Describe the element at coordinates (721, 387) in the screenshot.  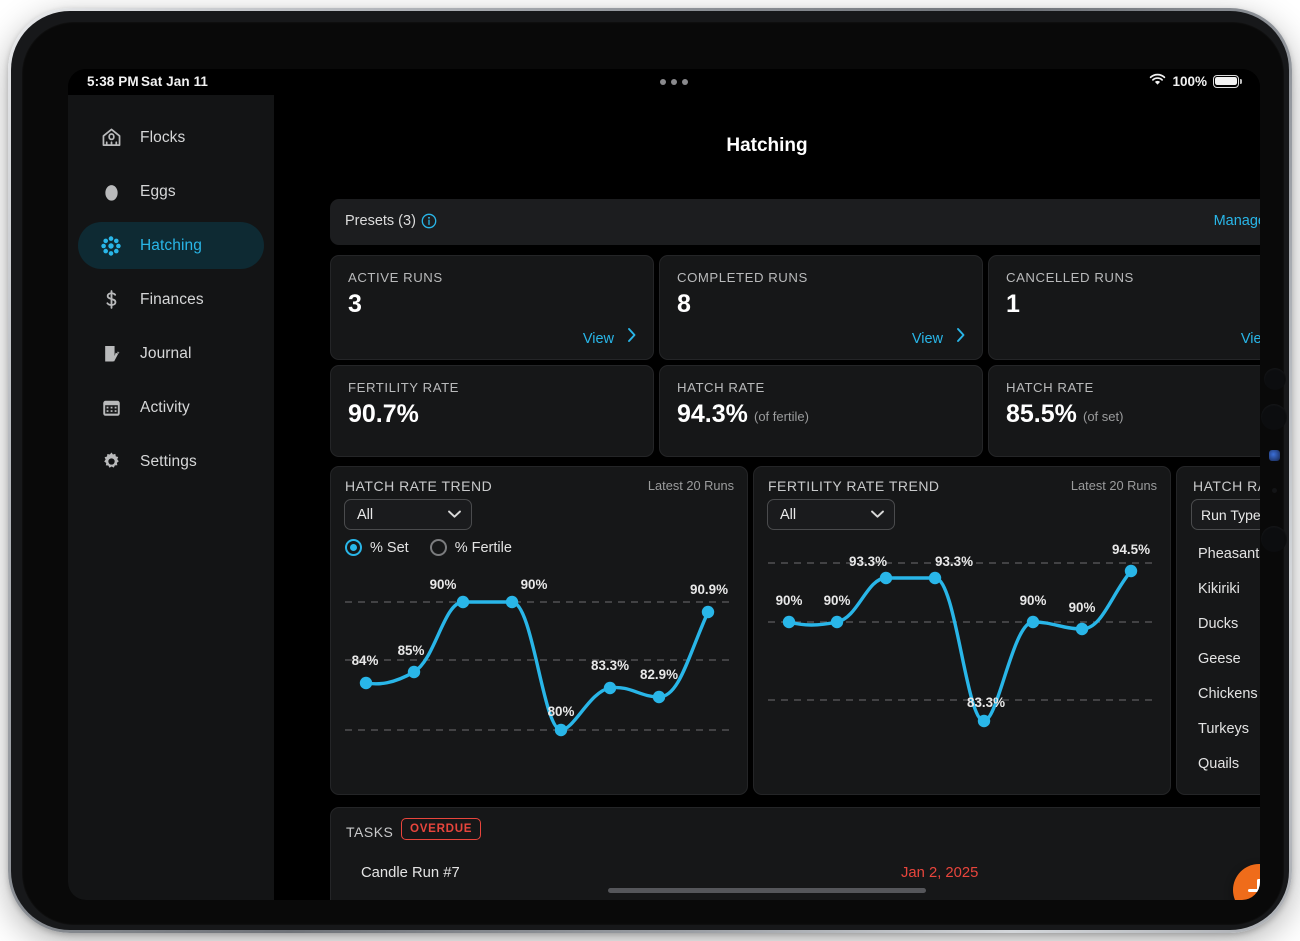
I see `card-title: HATCH RATE` at that location.